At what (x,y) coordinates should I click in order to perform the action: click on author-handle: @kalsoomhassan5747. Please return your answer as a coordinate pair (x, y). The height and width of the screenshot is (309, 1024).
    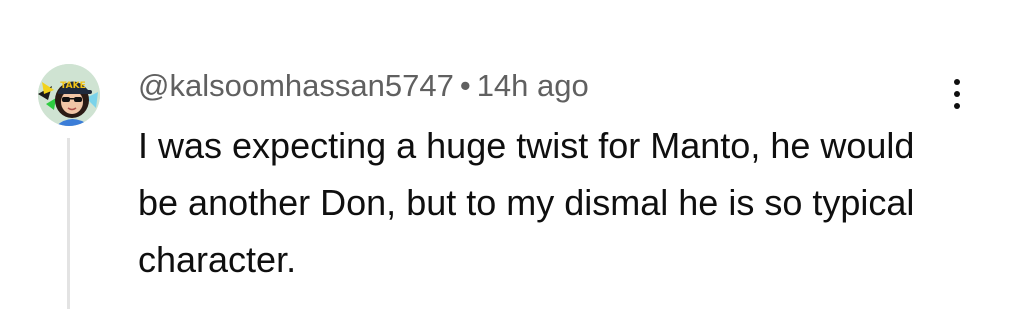
    Looking at the image, I should click on (296, 85).